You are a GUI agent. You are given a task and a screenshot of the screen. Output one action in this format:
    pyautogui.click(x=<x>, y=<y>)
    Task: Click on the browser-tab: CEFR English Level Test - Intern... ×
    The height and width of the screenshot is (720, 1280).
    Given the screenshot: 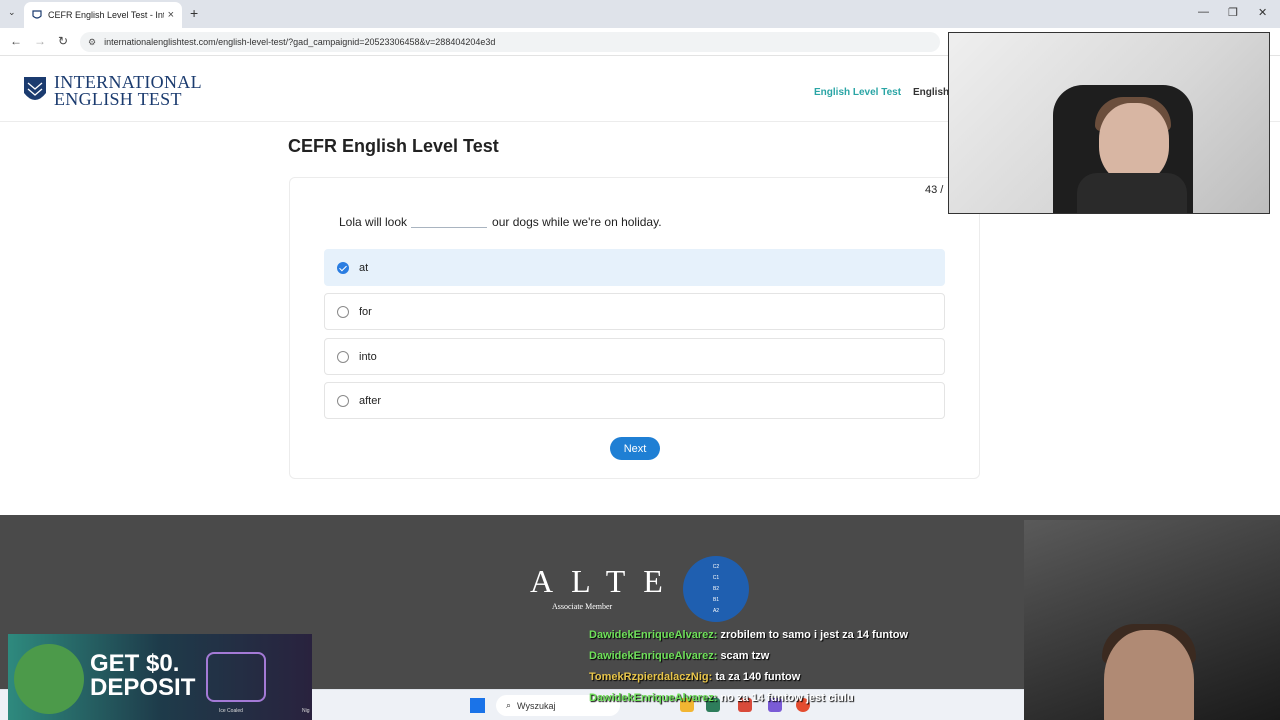 What is the action you would take?
    pyautogui.click(x=103, y=15)
    